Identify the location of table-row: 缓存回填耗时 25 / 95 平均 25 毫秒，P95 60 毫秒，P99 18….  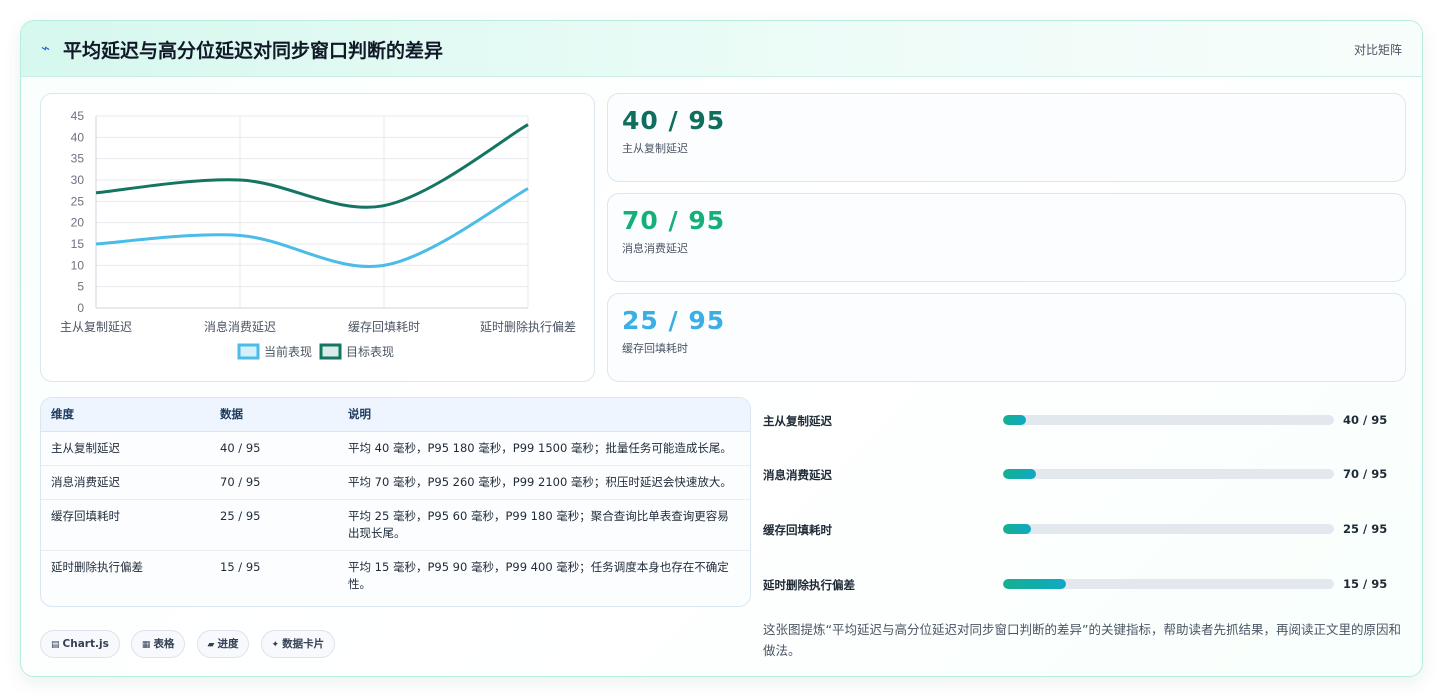
(395, 525).